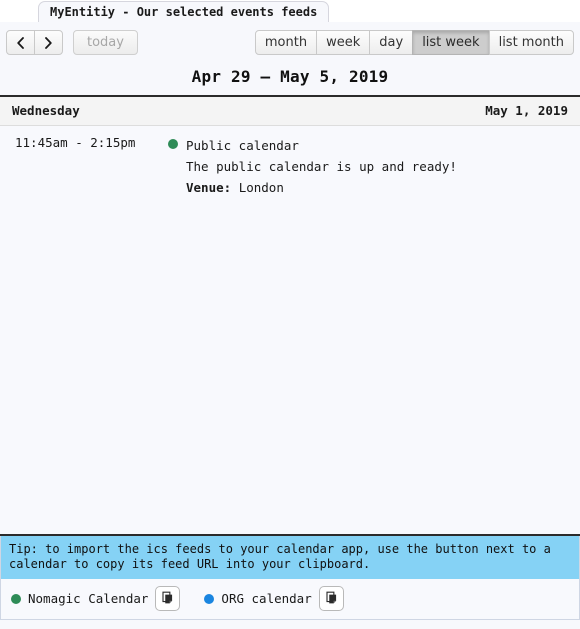 Image resolution: width=580 pixels, height=629 pixels. Describe the element at coordinates (261, 187) in the screenshot. I see `event-venue-value: London` at that location.